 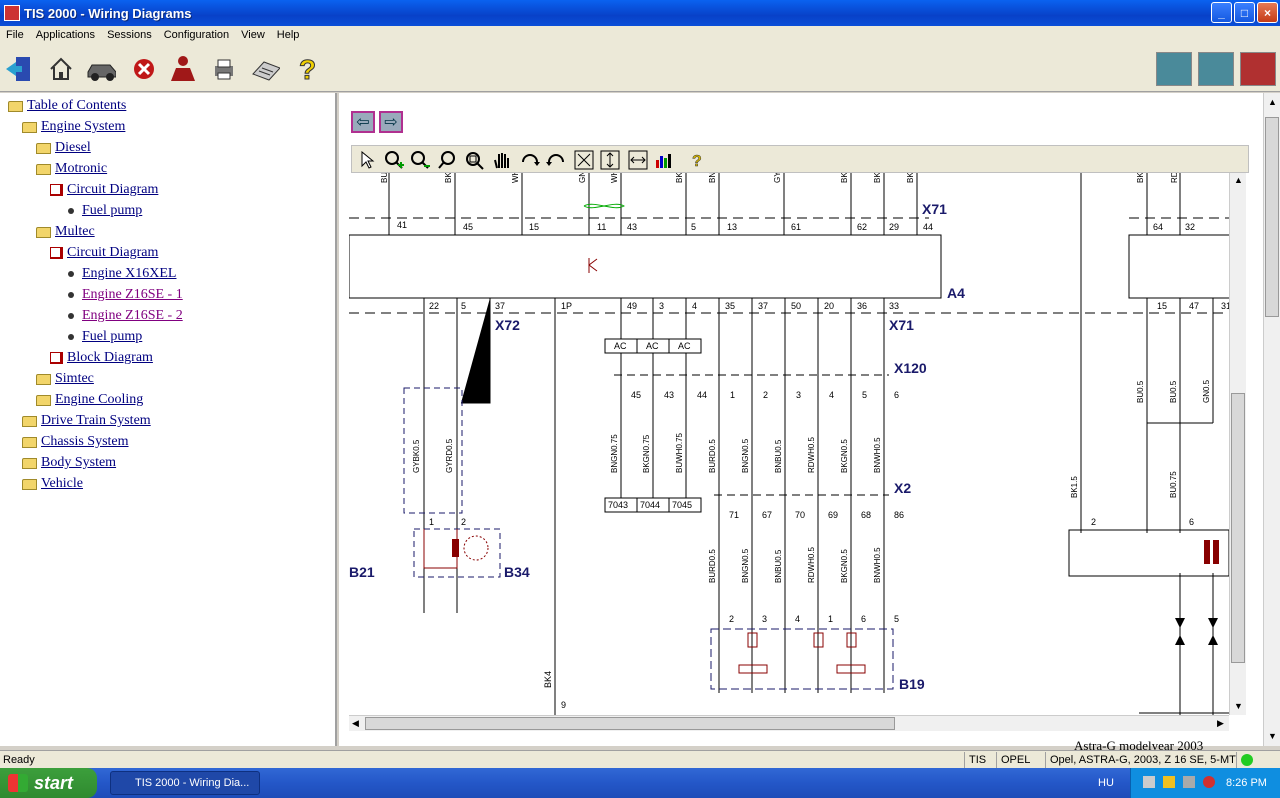 I want to click on tree-node: Engine Z16SE - 1, so click(x=123, y=295).